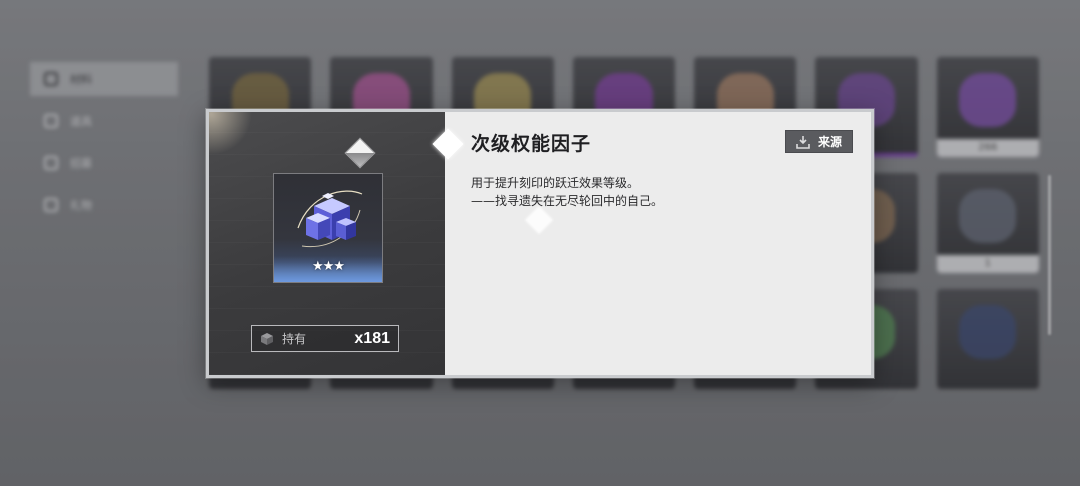  What do you see at coordinates (267, 338) in the screenshot?
I see `cube-icon` at bounding box center [267, 338].